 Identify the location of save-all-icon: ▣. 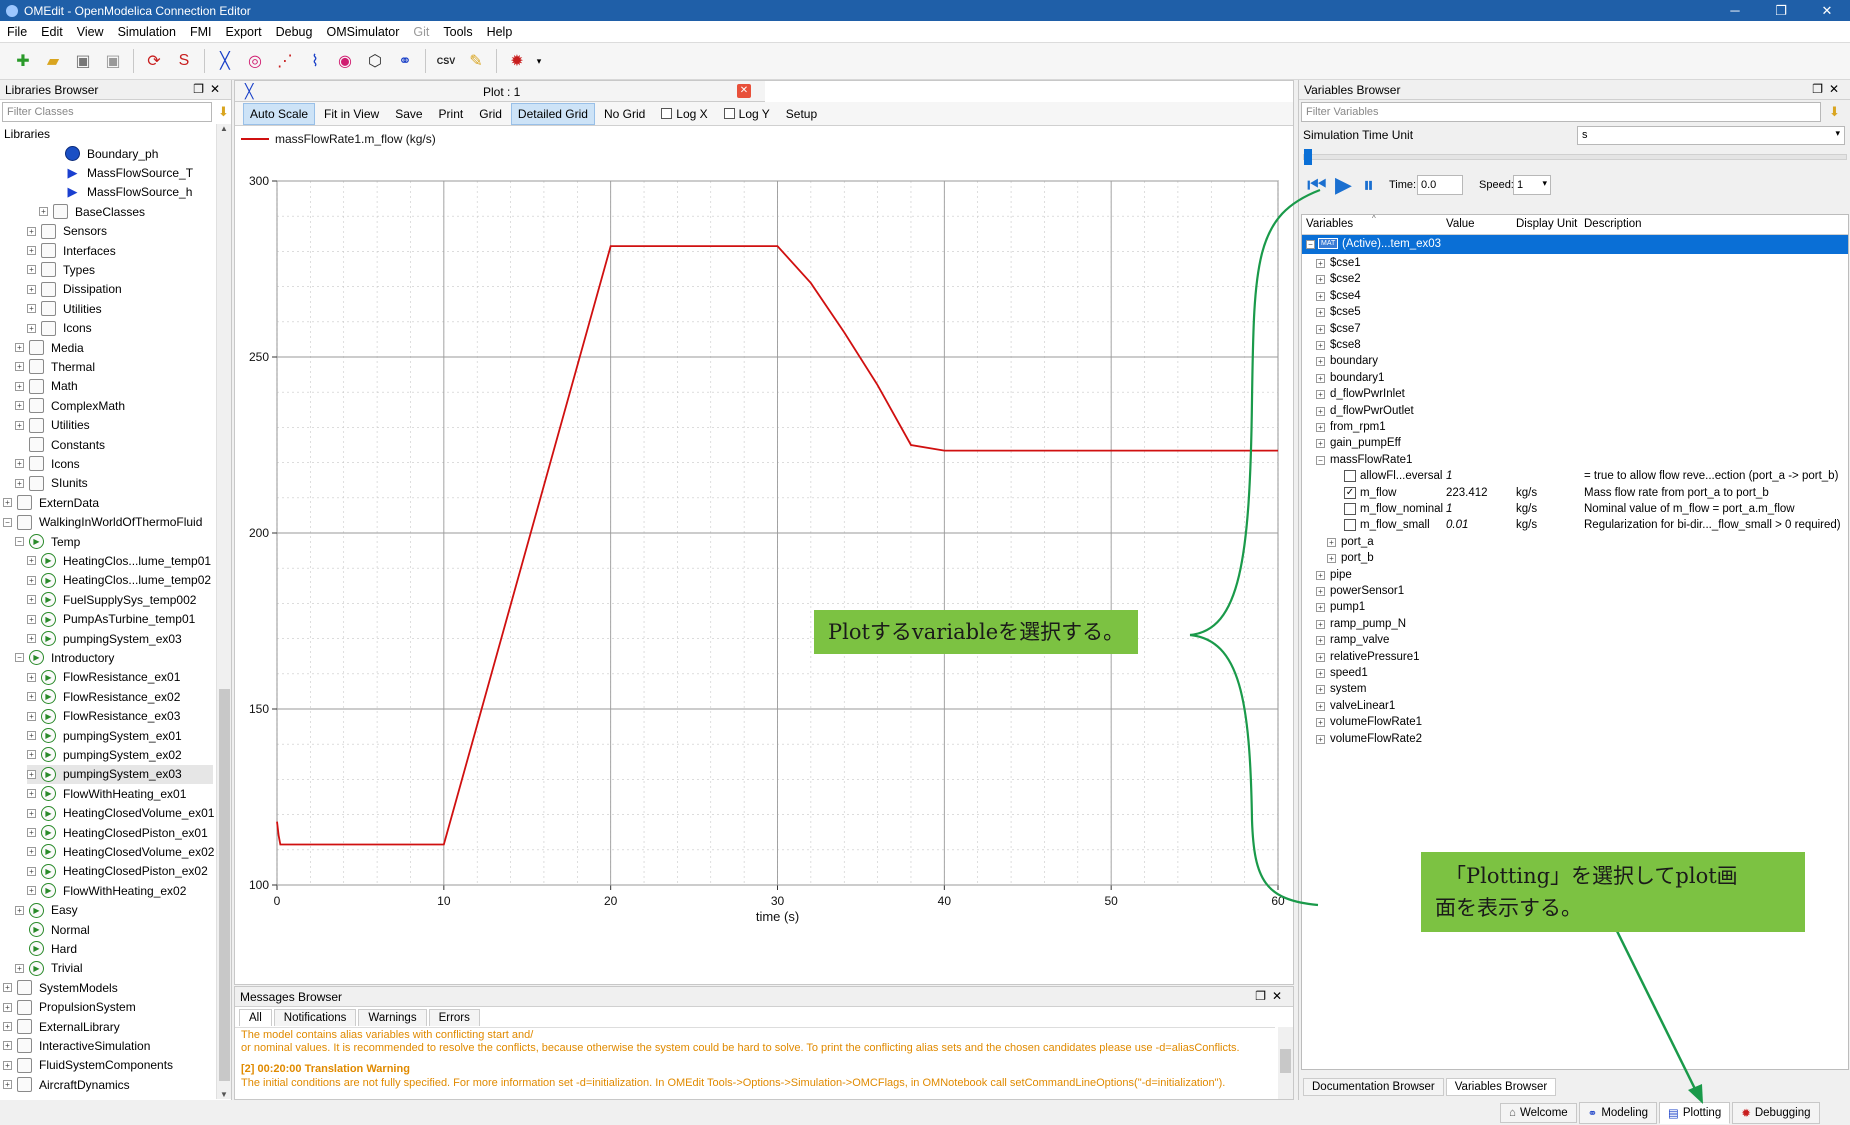
(113, 61).